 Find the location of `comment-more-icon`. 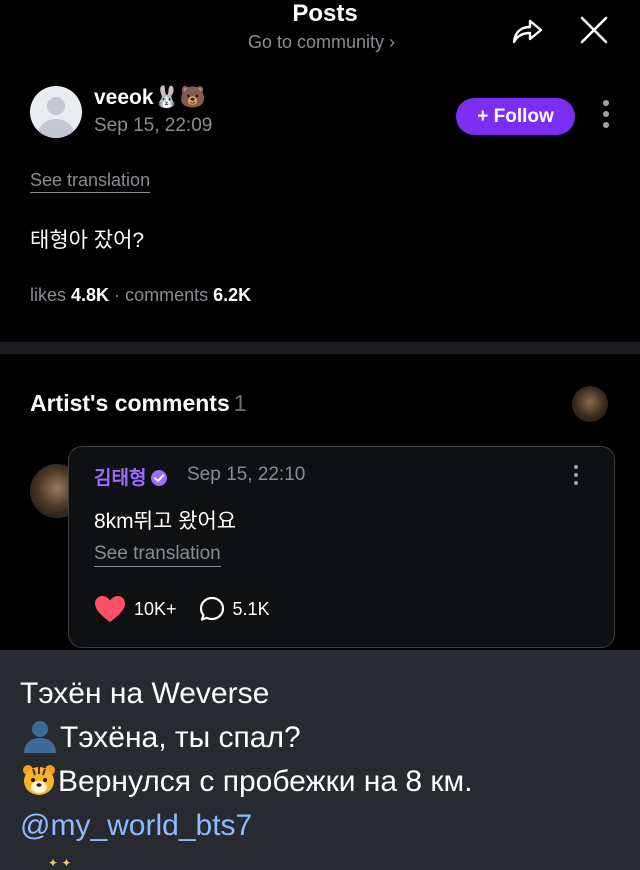

comment-more-icon is located at coordinates (576, 477).